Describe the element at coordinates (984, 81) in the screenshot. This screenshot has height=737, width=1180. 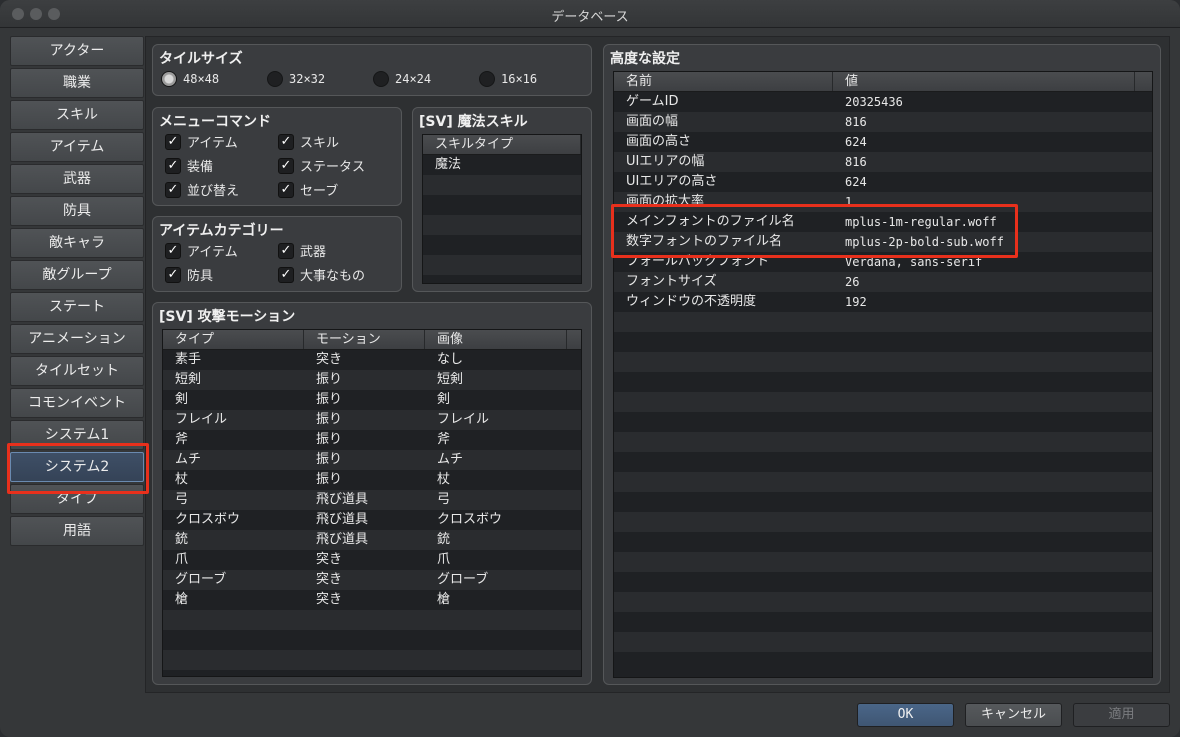
I see `value-column-header: 値` at that location.